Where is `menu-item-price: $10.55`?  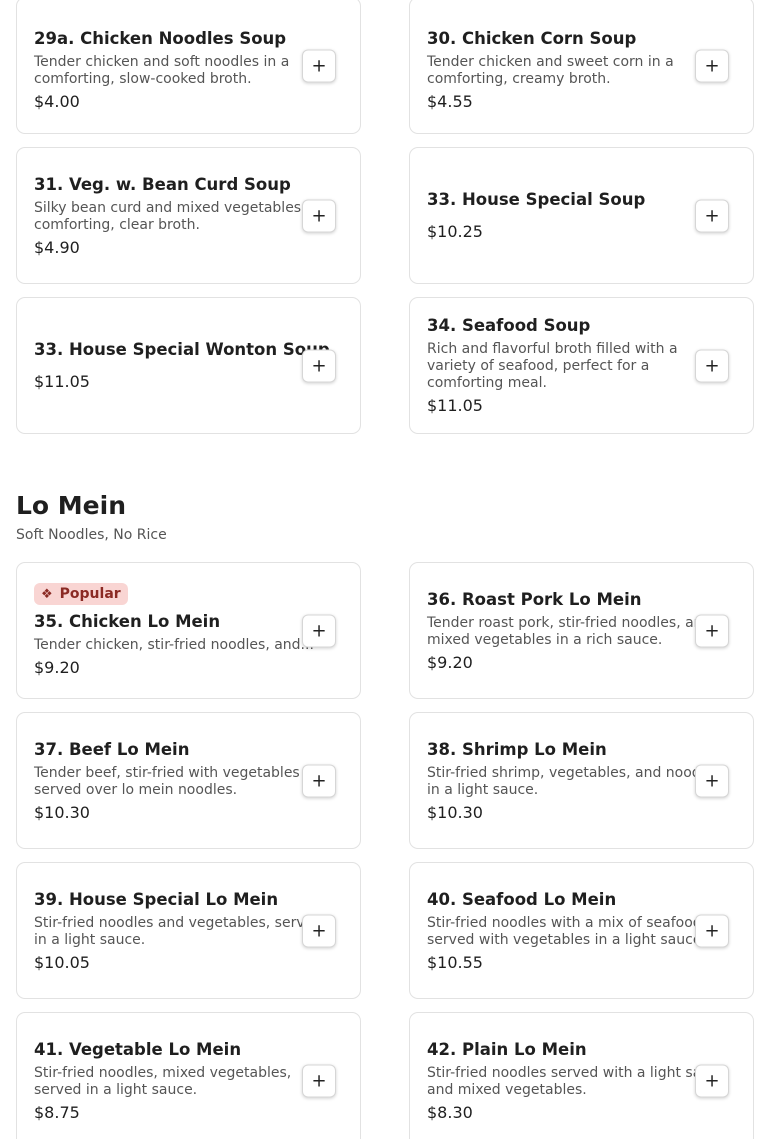
menu-item-price: $10.55 is located at coordinates (455, 962).